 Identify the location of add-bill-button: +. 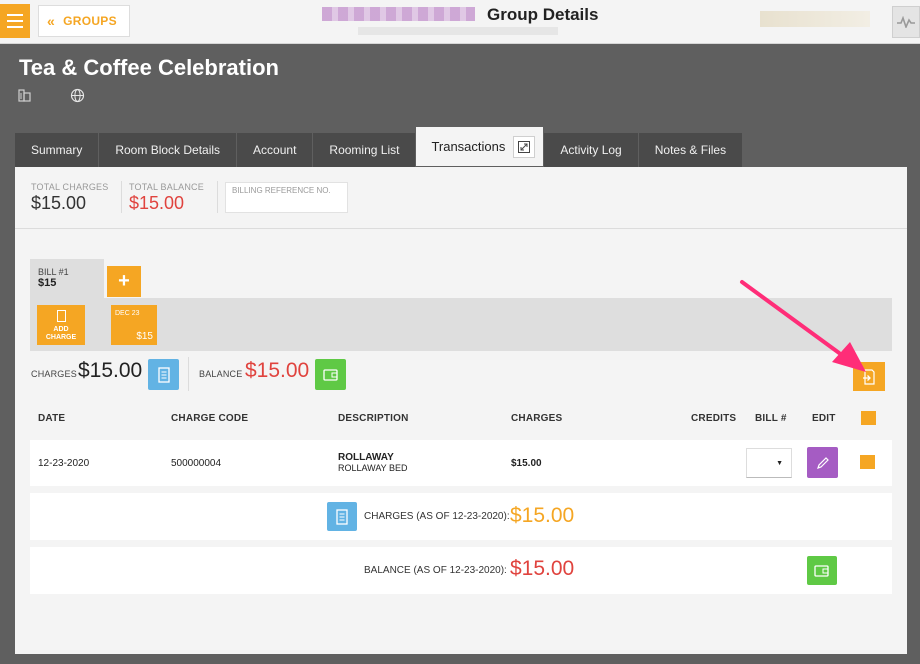
(124, 281).